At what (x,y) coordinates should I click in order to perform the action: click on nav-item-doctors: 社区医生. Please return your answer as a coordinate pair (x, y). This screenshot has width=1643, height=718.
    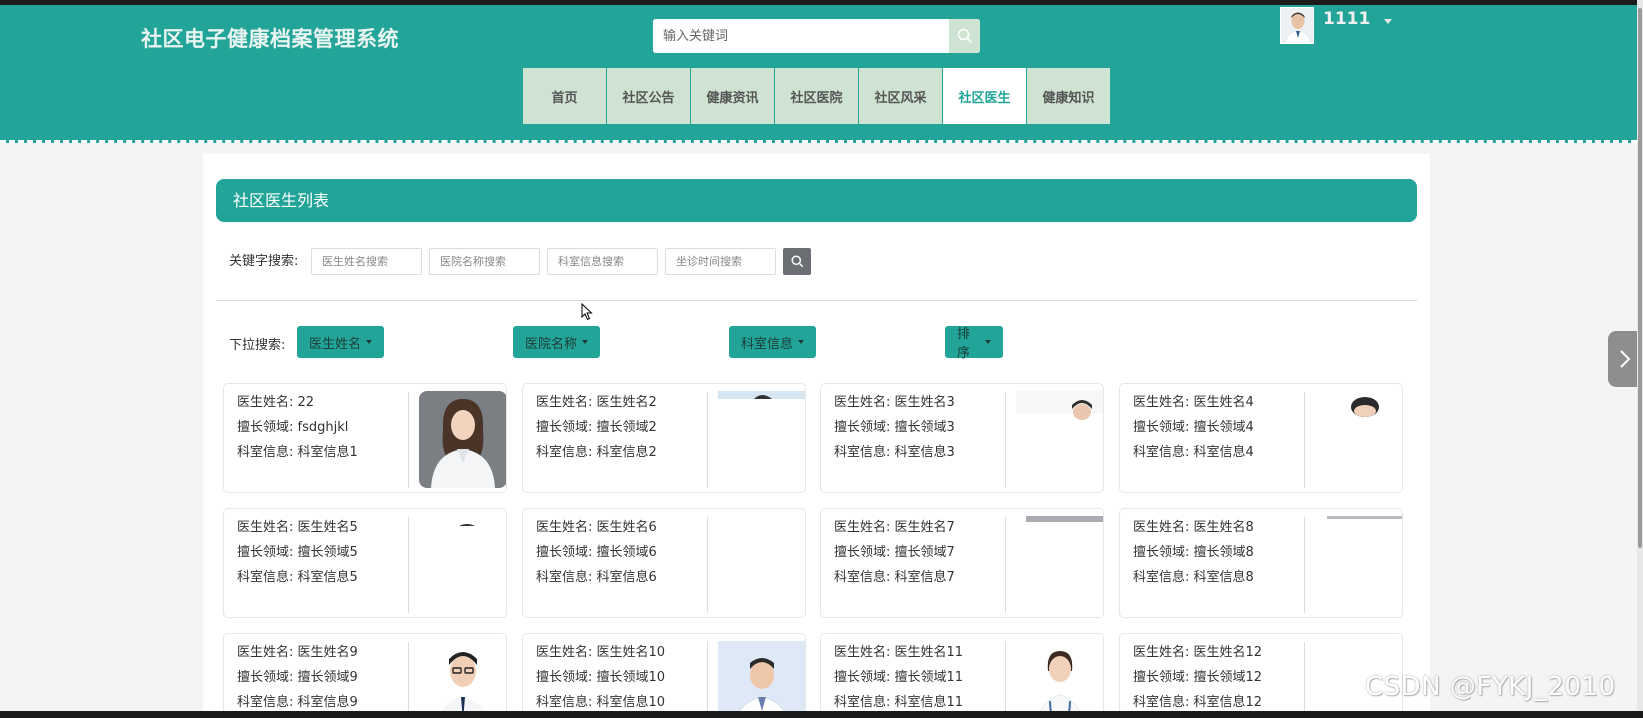
    Looking at the image, I should click on (984, 96).